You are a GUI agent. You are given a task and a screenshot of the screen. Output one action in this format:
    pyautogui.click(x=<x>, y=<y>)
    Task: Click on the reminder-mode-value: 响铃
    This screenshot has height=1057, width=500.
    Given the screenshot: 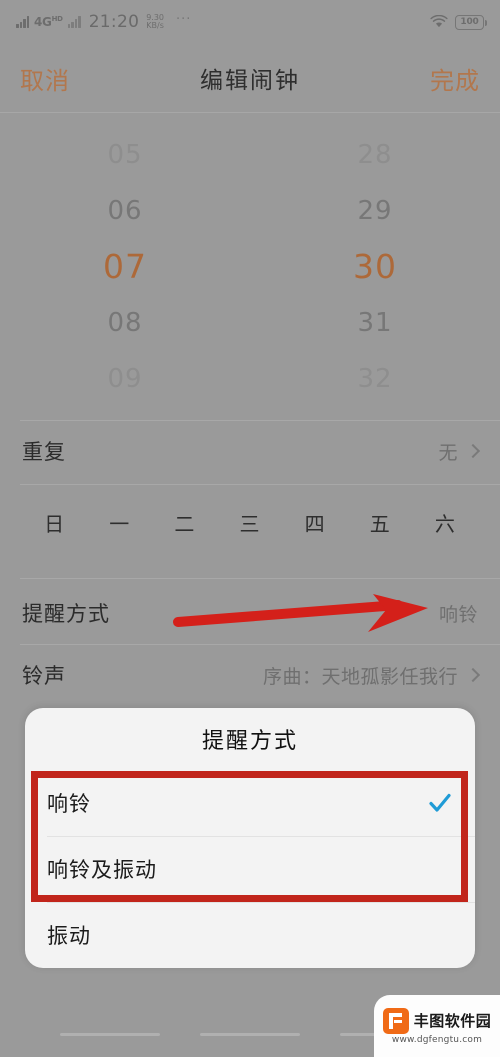 What is the action you would take?
    pyautogui.click(x=458, y=614)
    